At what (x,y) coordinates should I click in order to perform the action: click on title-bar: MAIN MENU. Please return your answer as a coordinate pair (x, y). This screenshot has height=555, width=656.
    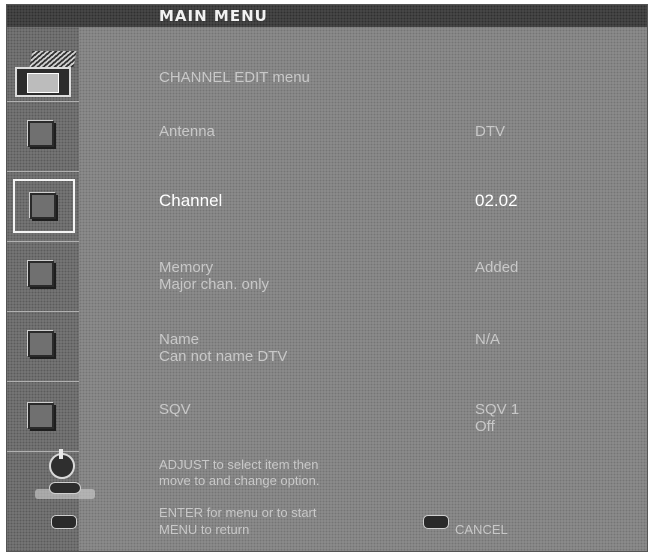
    Looking at the image, I should click on (327, 16).